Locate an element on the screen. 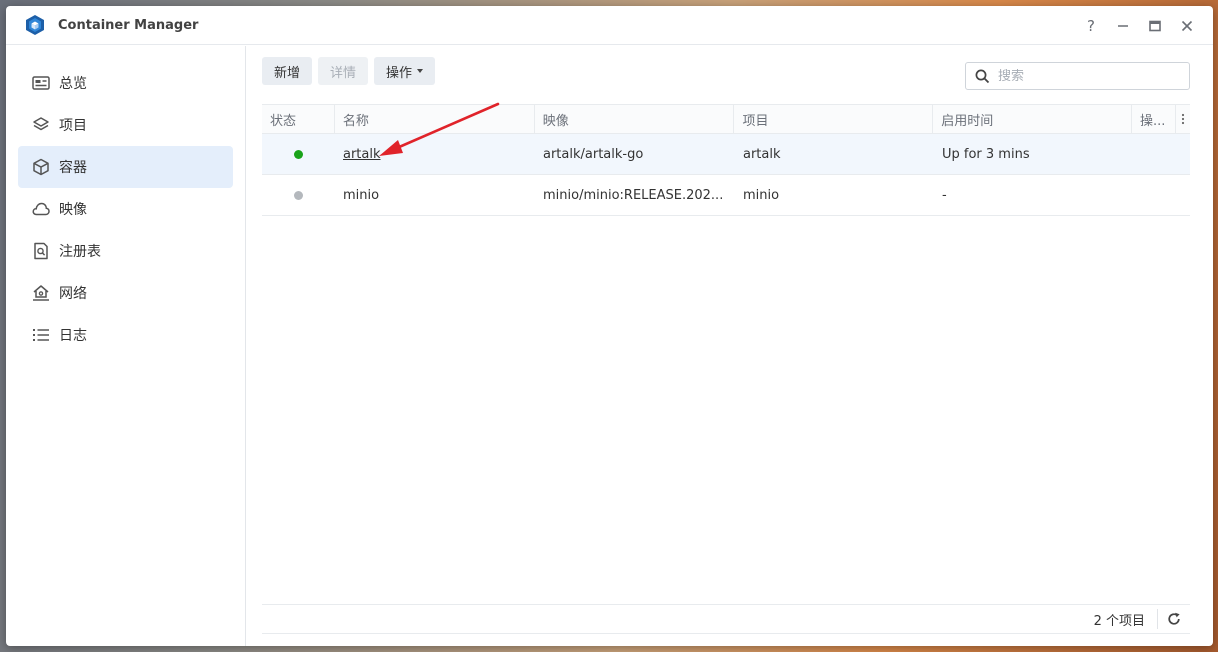  project-cell: artalk is located at coordinates (762, 154).